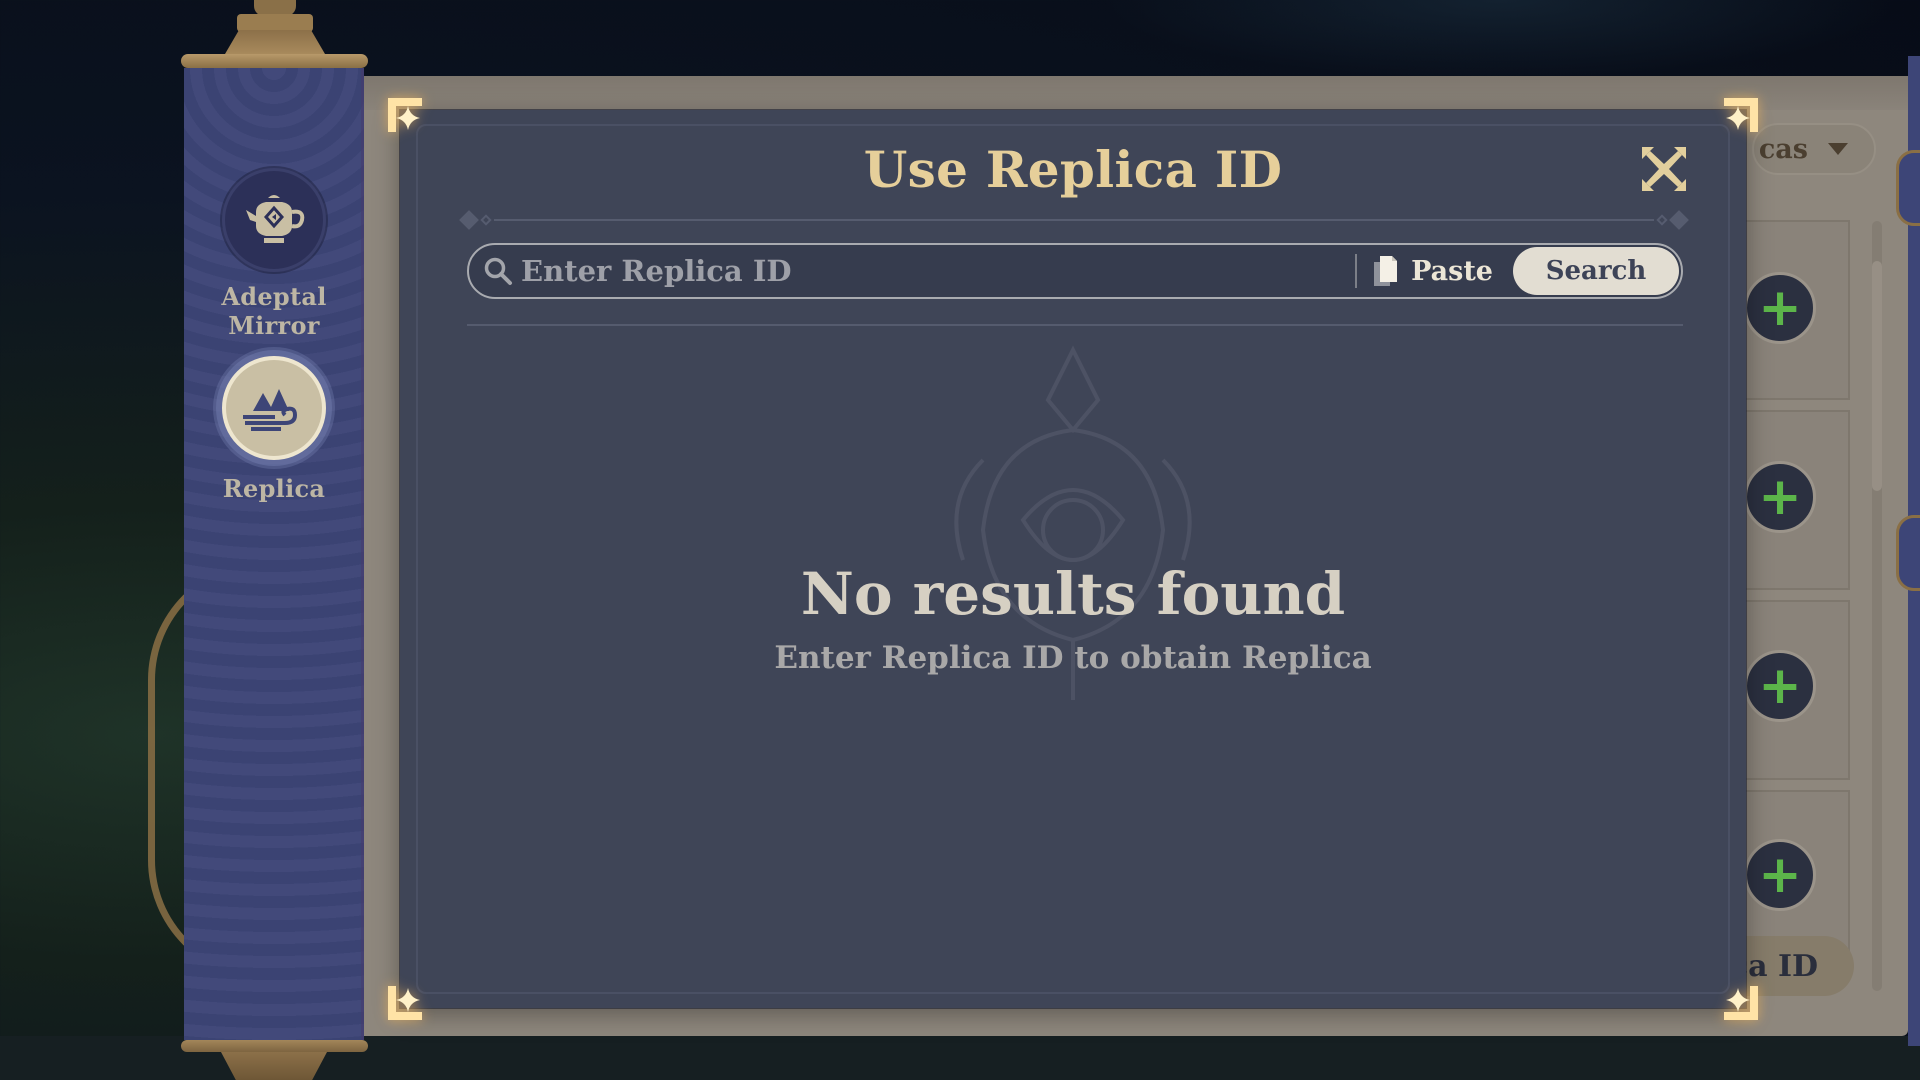 Image resolution: width=1920 pixels, height=1080 pixels. What do you see at coordinates (274, 554) in the screenshot?
I see `sidebar: Adeptal Mirror Replica` at bounding box center [274, 554].